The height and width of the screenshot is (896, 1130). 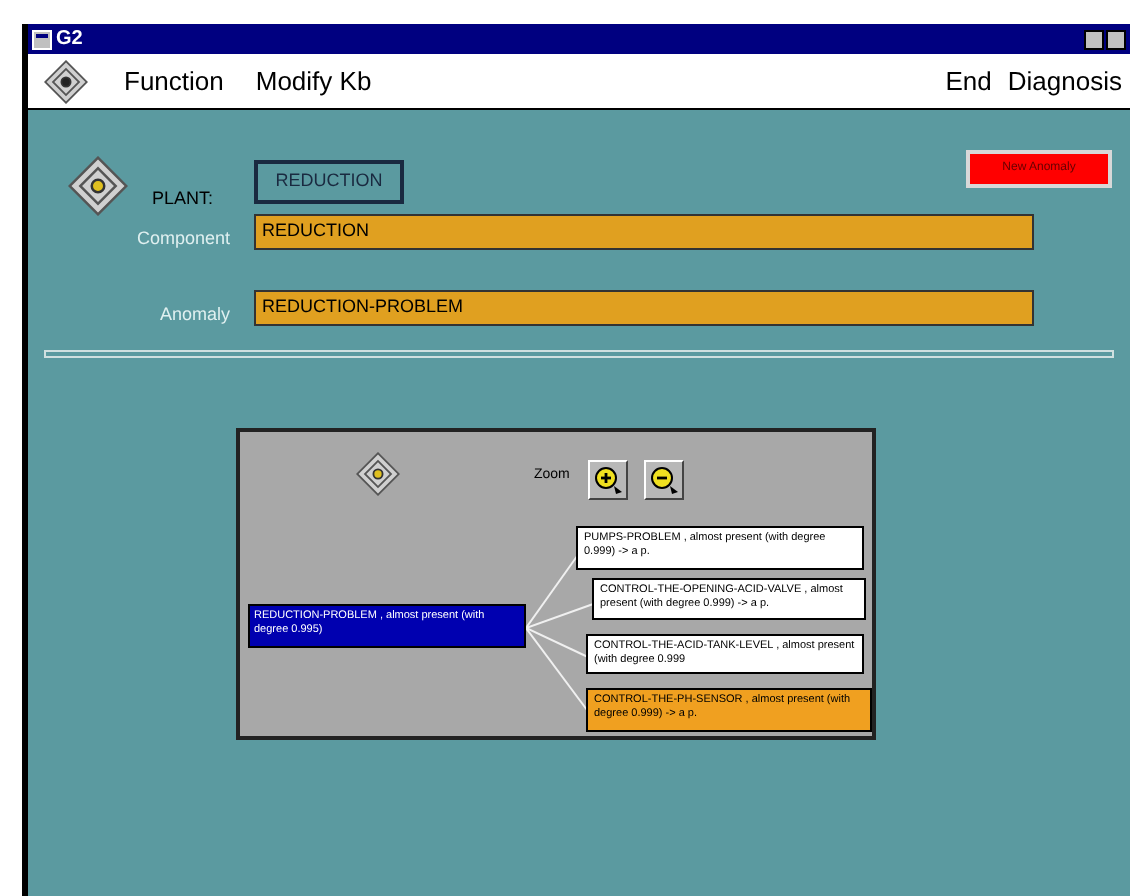 I want to click on plant-box: REDUCTION, so click(x=329, y=182).